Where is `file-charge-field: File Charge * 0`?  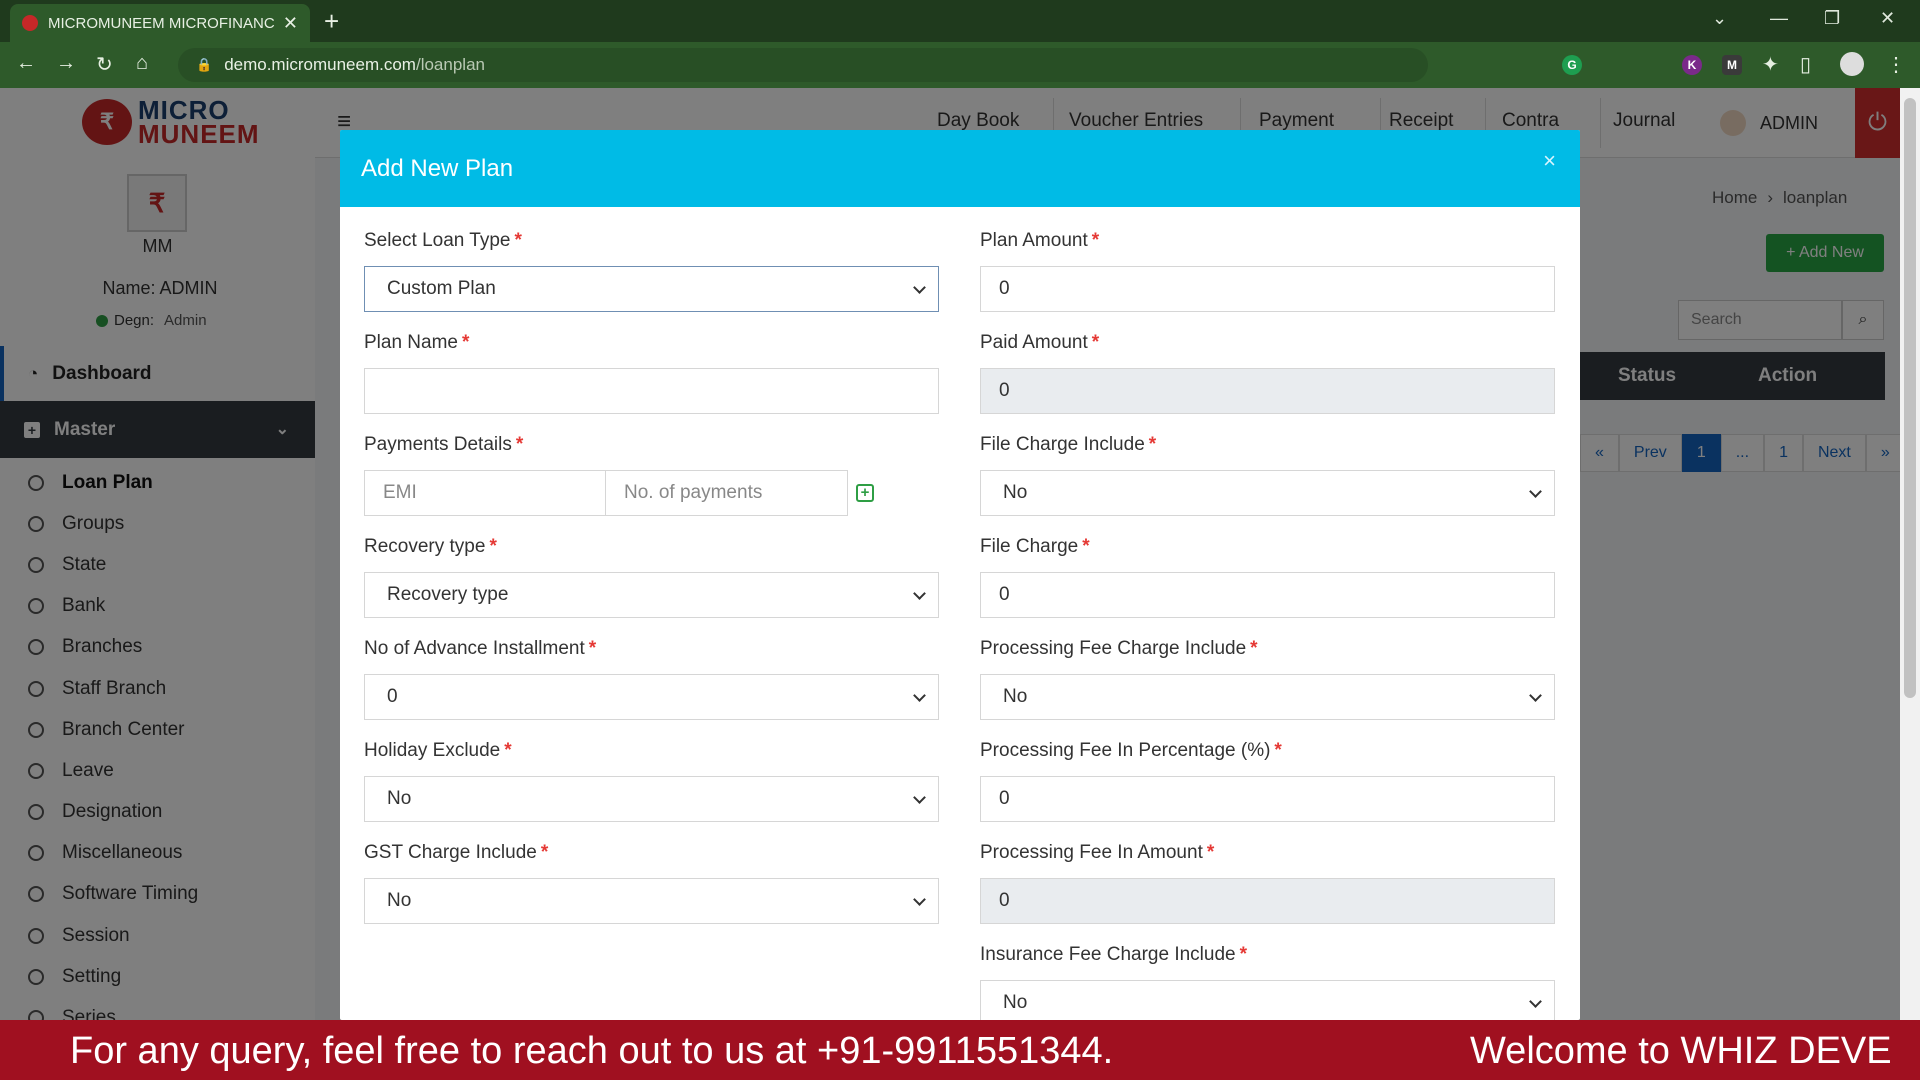
file-charge-field: File Charge * 0 is located at coordinates (1267, 587).